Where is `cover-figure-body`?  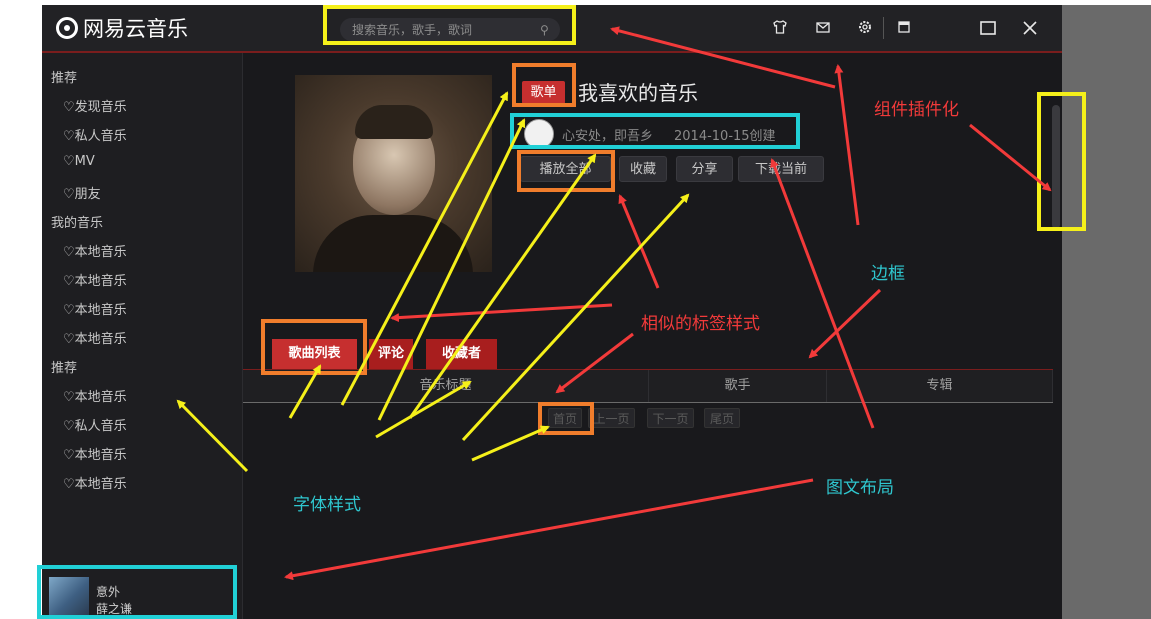
cover-figure-body is located at coordinates (393, 243).